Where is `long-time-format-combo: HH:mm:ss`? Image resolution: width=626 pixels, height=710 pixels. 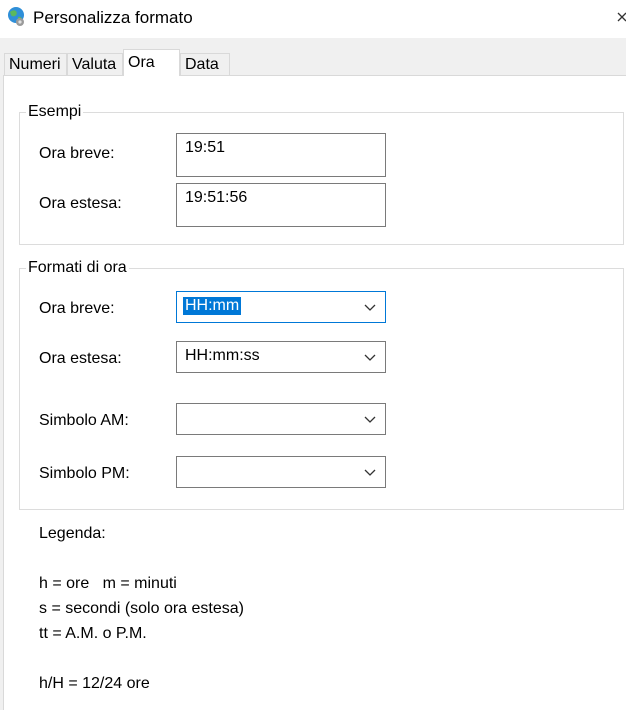
long-time-format-combo: HH:mm:ss is located at coordinates (281, 357).